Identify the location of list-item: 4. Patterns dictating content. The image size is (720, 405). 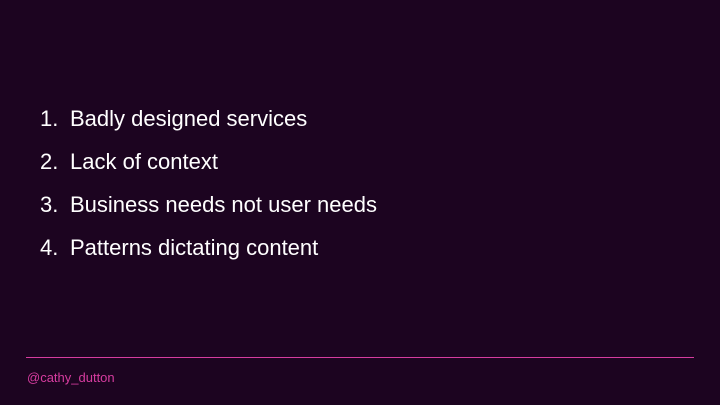
(208, 254).